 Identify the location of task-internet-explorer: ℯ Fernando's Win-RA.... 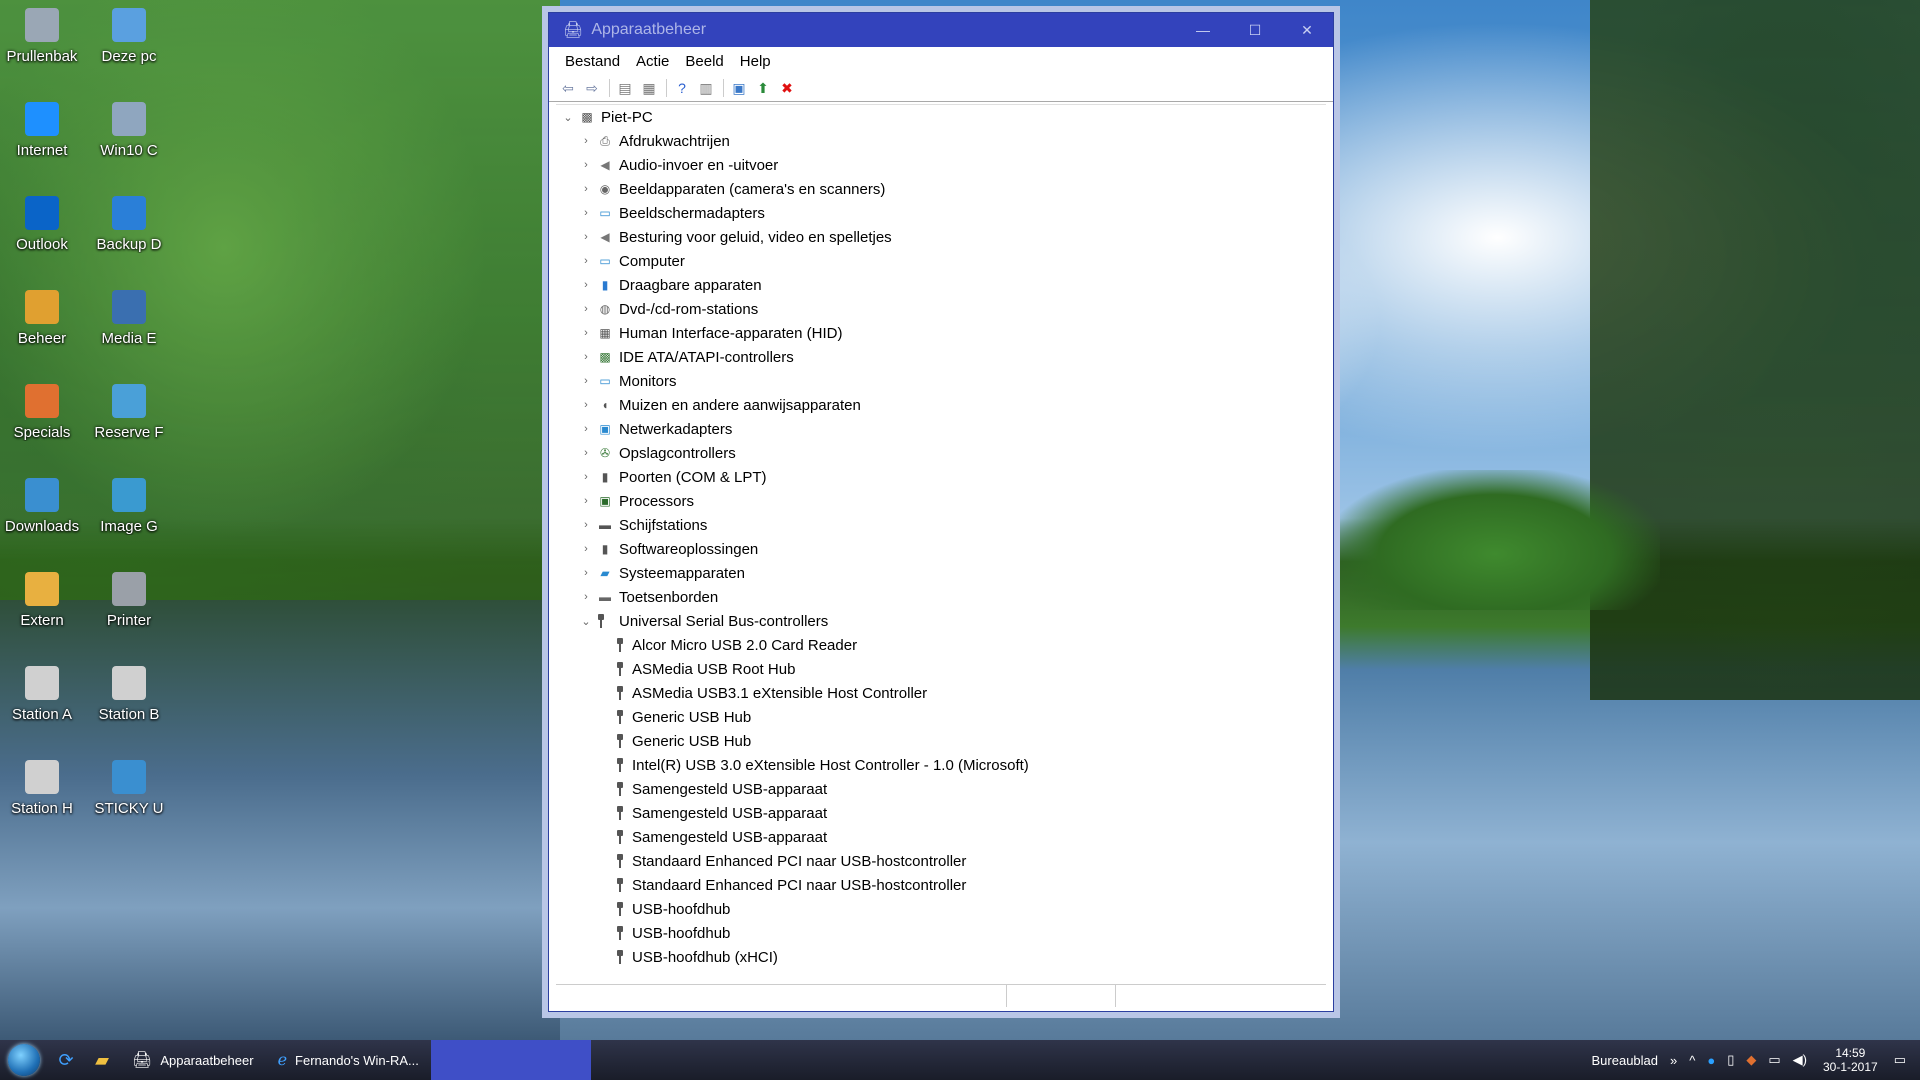
(348, 1060).